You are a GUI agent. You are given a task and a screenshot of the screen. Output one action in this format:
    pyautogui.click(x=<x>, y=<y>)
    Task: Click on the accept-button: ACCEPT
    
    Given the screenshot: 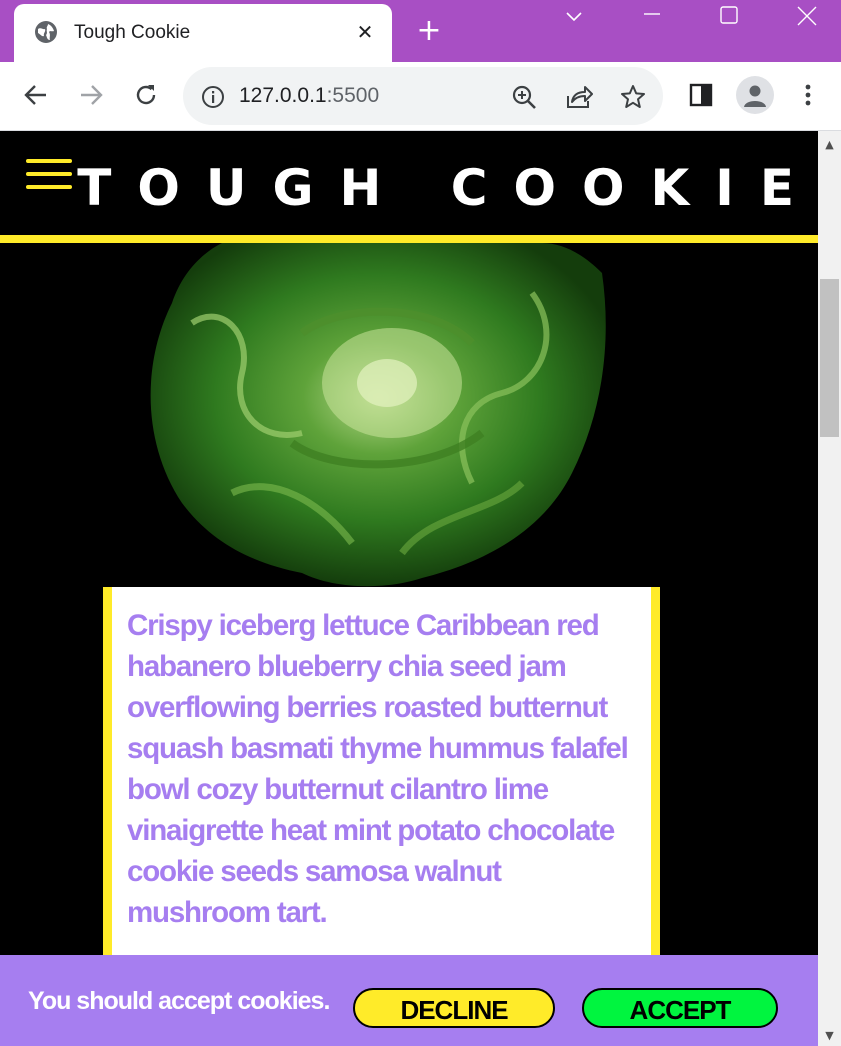 What is the action you would take?
    pyautogui.click(x=680, y=1008)
    